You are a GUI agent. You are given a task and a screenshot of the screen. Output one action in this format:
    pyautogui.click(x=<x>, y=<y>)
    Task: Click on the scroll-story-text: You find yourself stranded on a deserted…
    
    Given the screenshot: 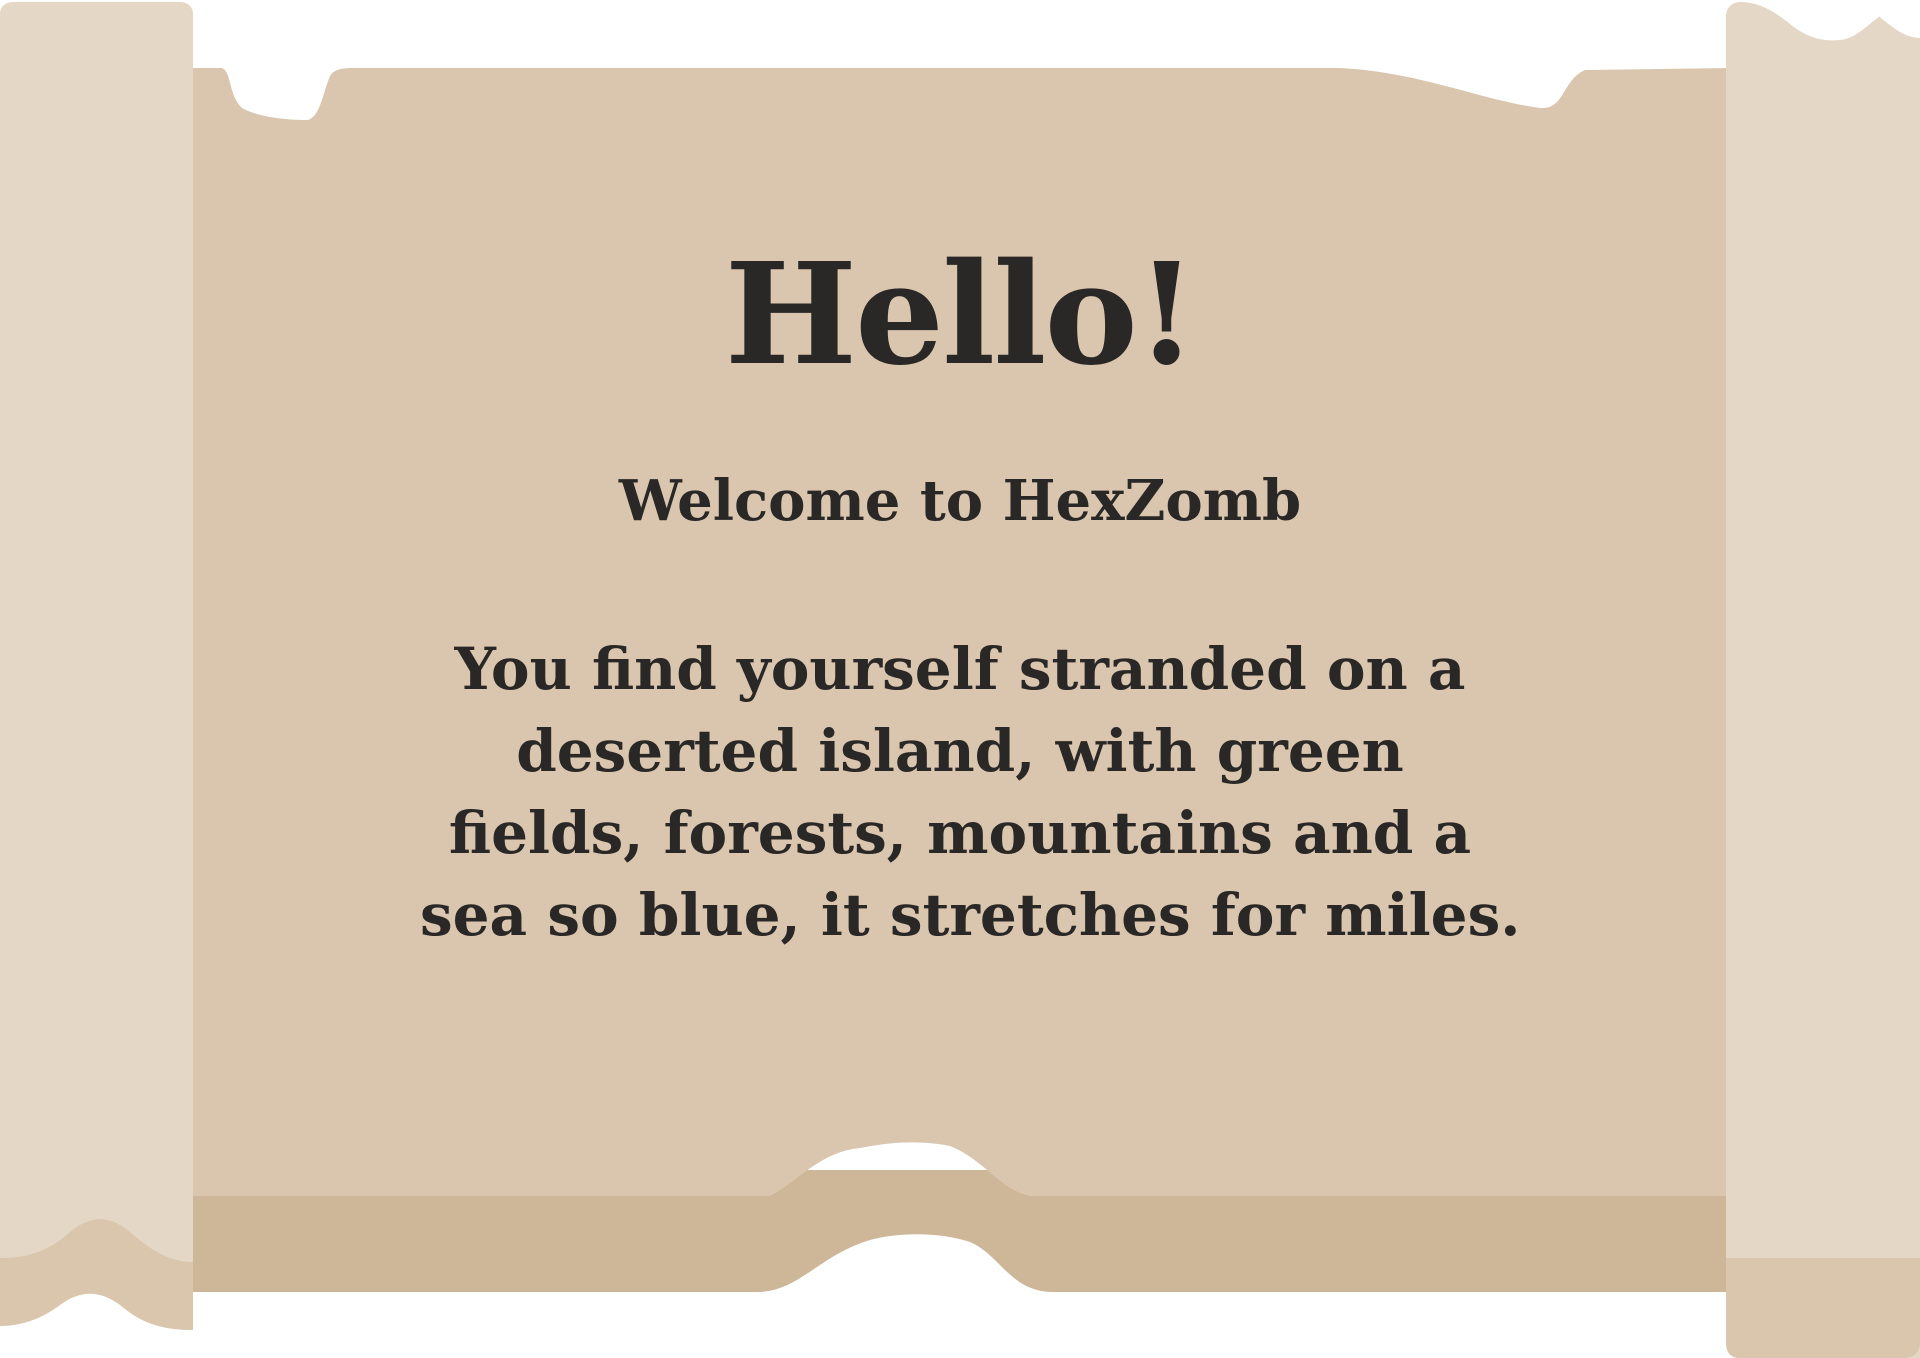 What is the action you would take?
    pyautogui.click(x=970, y=792)
    